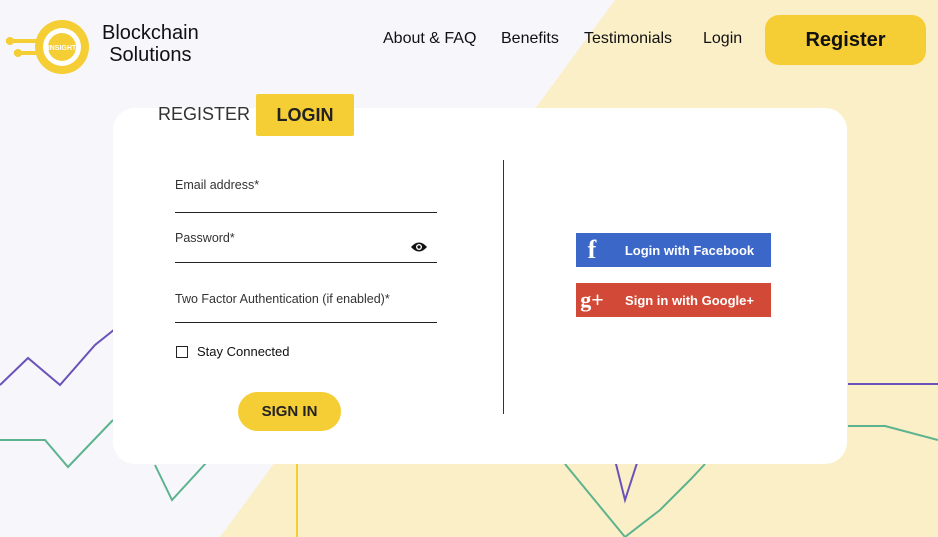  What do you see at coordinates (60, 355) in the screenshot?
I see `background-purple-line` at bounding box center [60, 355].